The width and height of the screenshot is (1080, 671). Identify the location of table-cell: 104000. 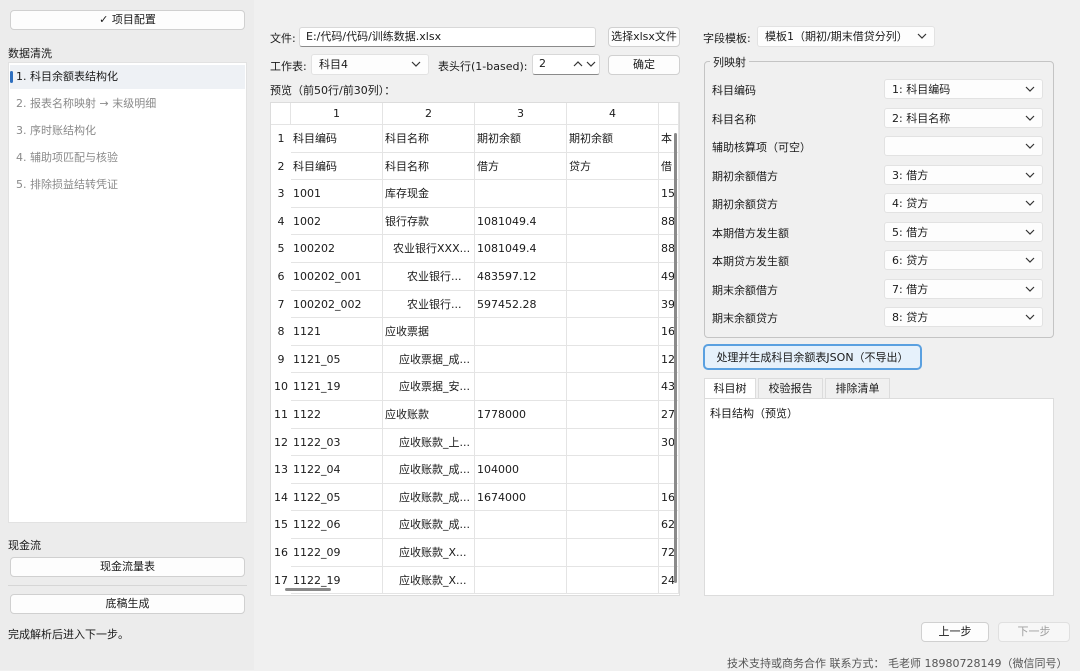
(521, 470).